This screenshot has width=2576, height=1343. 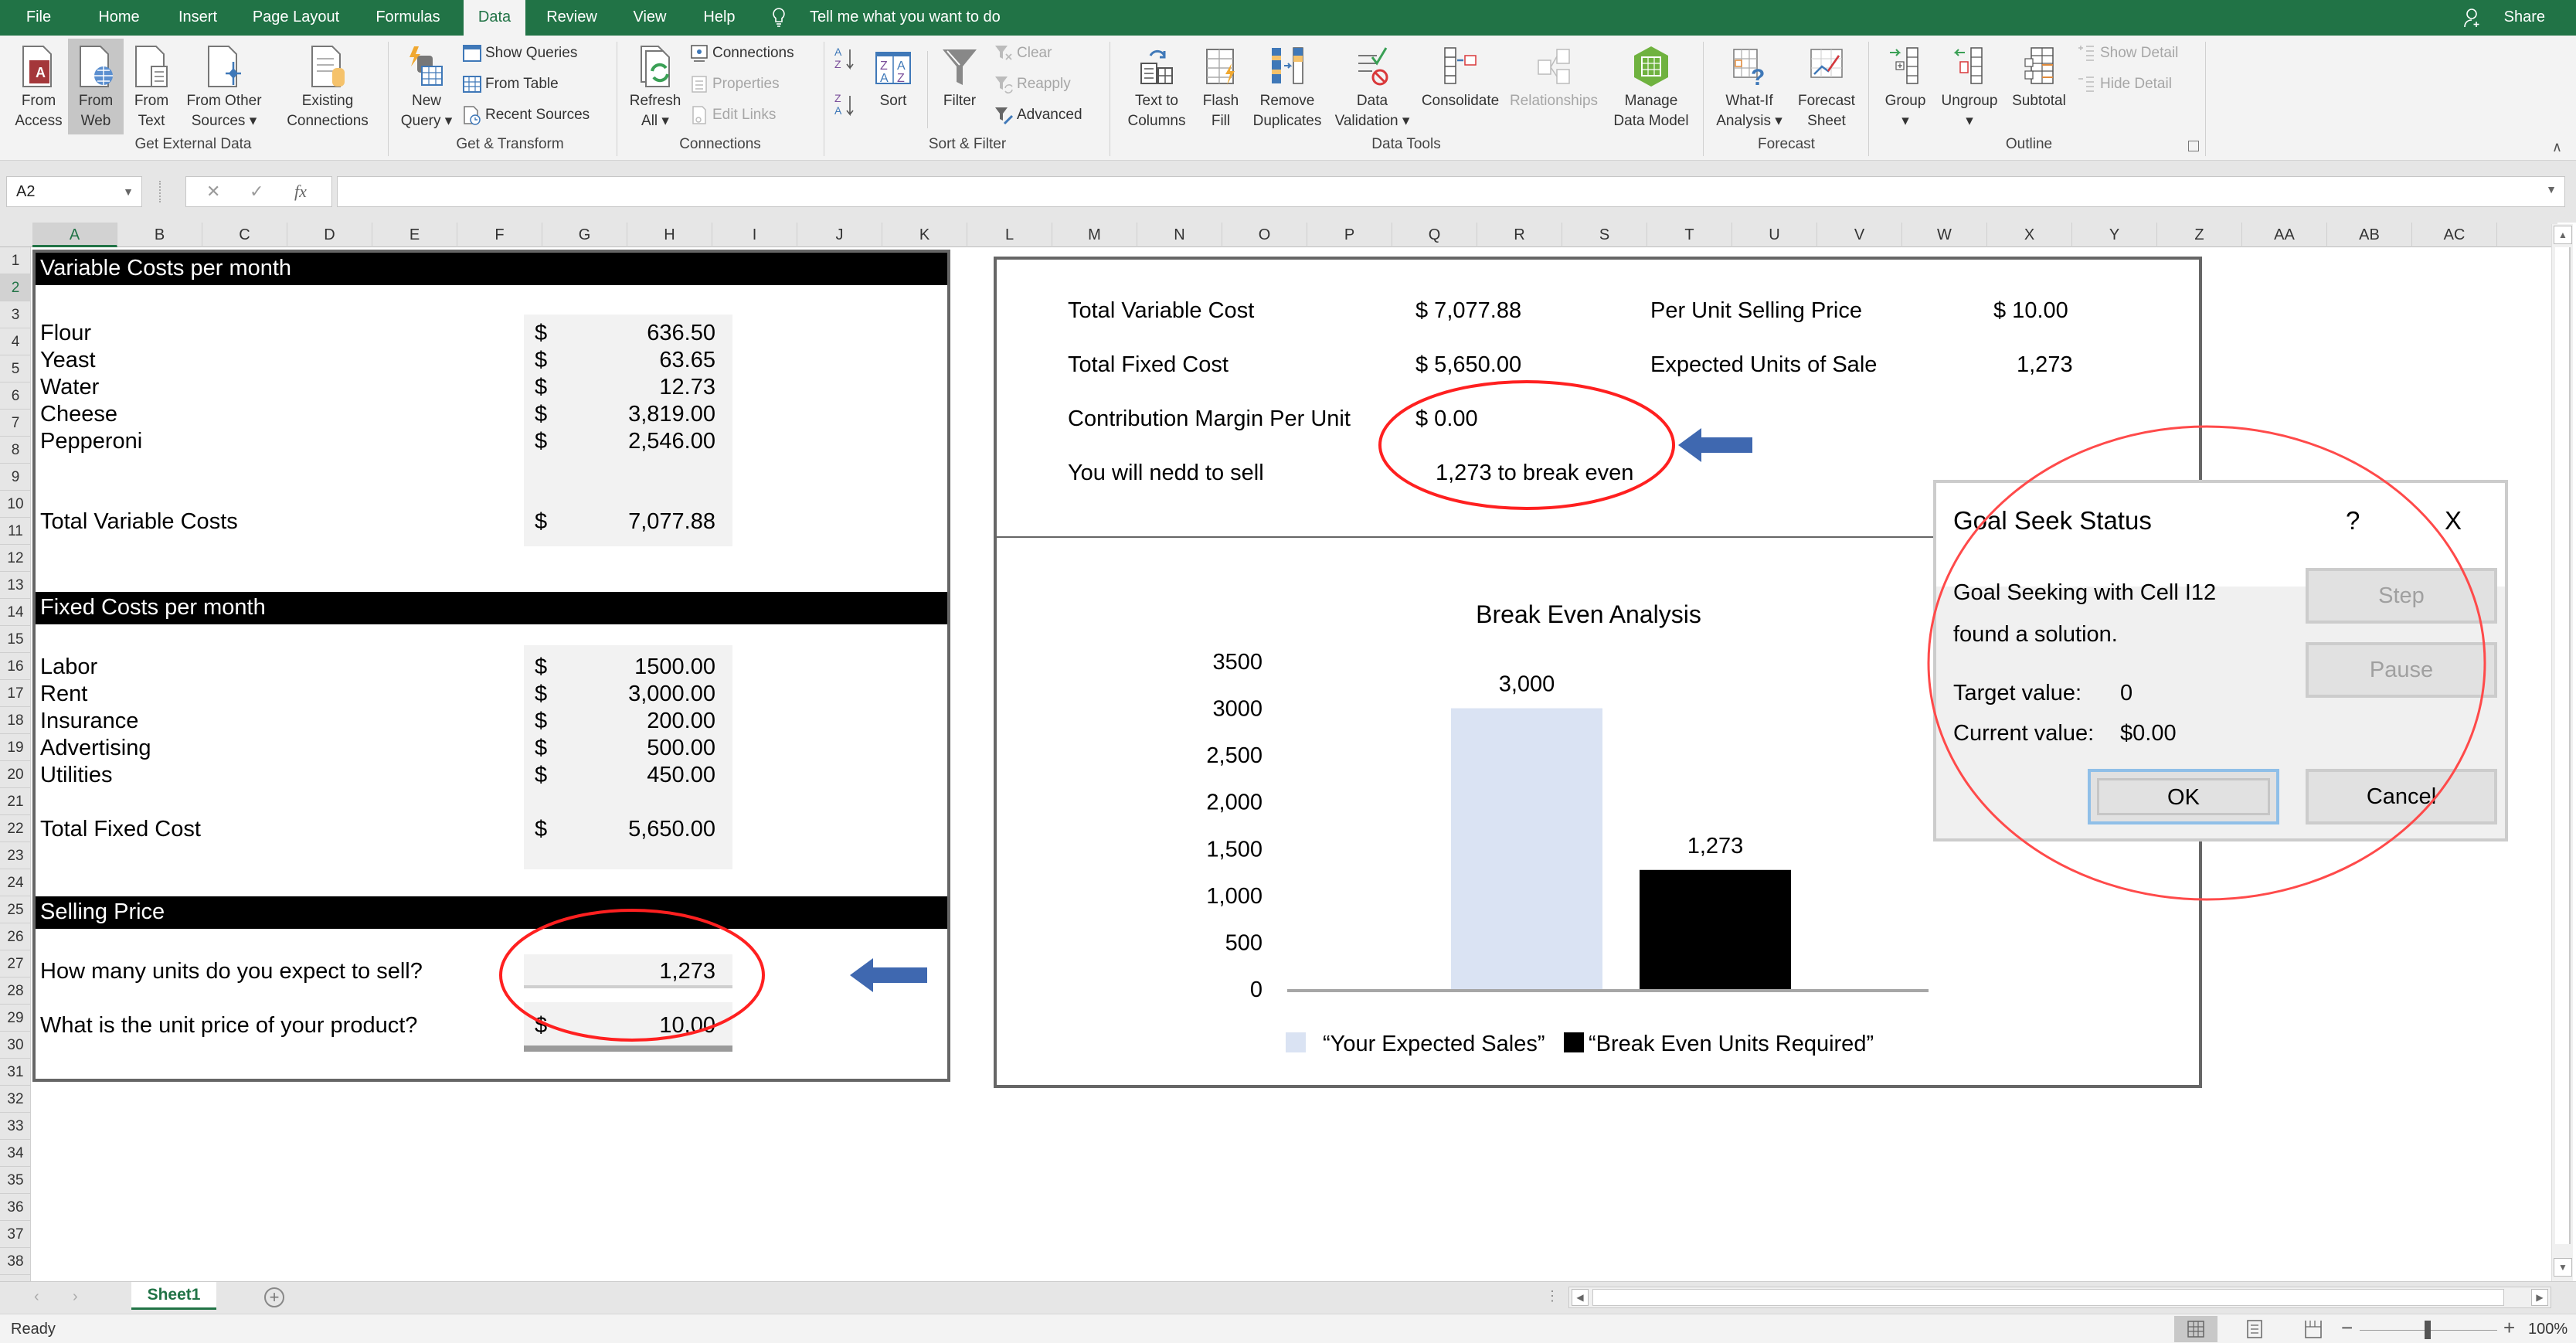 What do you see at coordinates (296, 18) in the screenshot?
I see `tab-page-layout: Page Layout` at bounding box center [296, 18].